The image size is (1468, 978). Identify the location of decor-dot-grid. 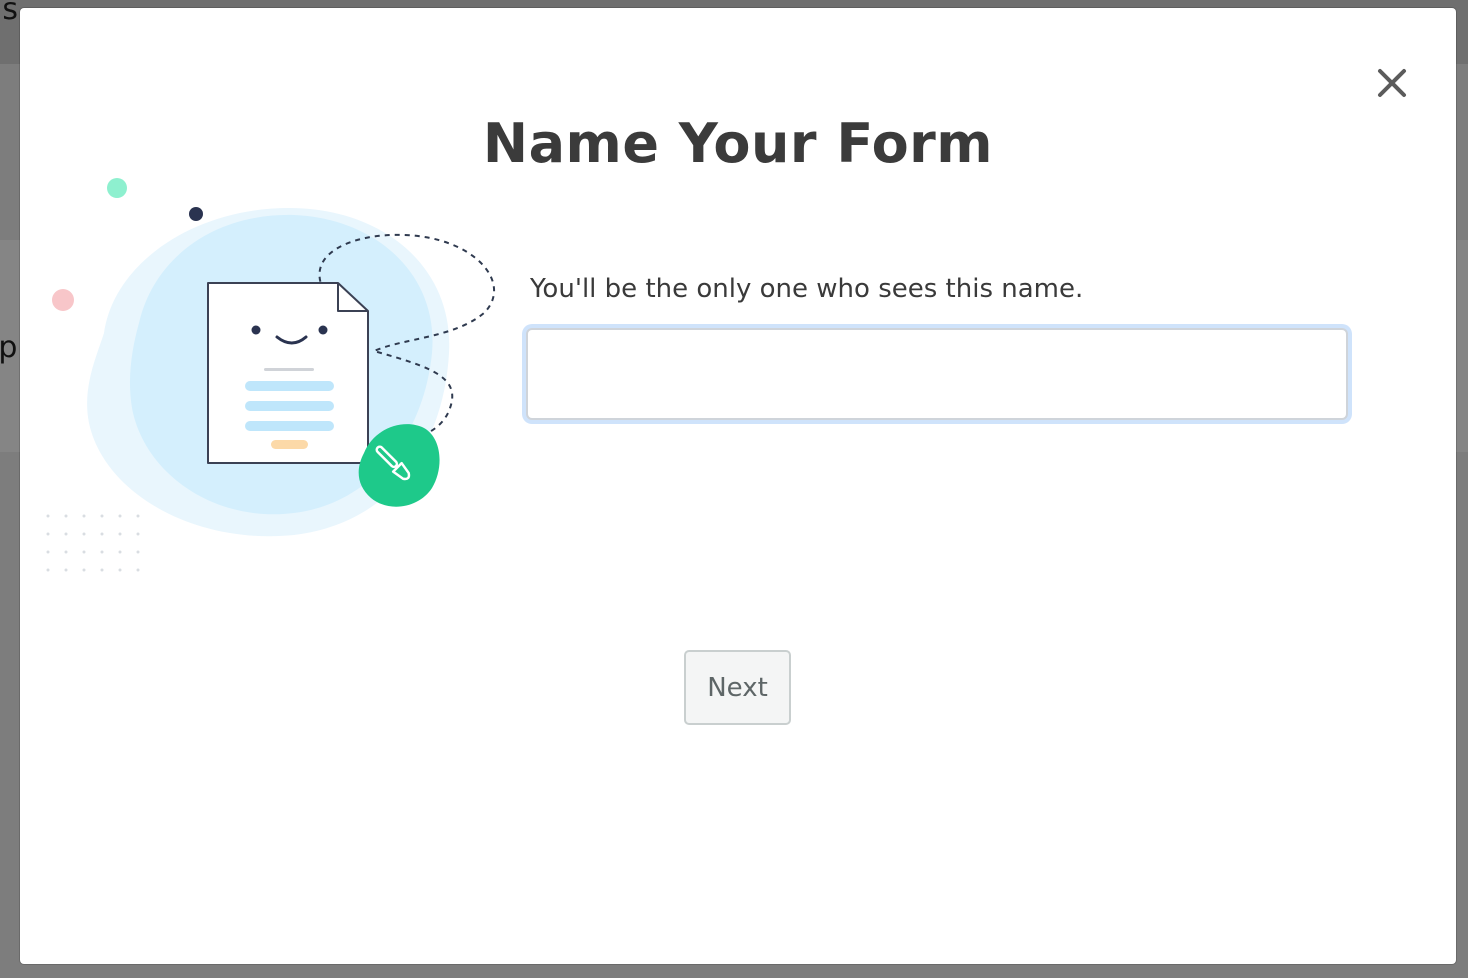
(93, 543).